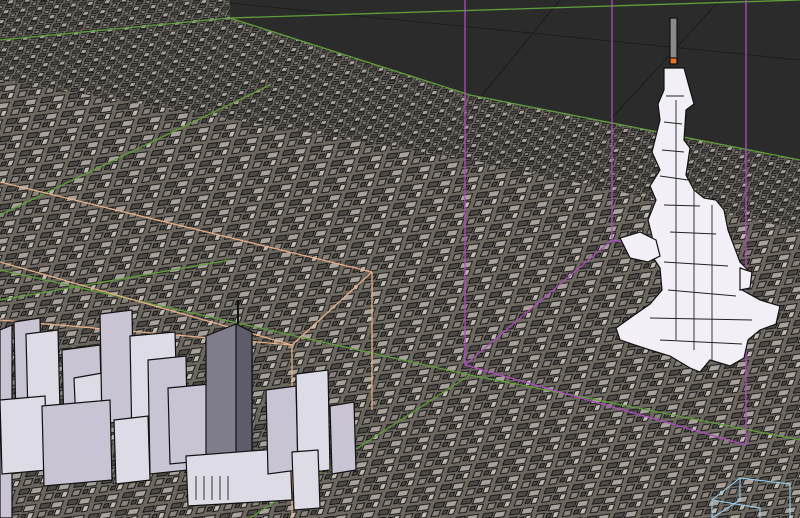 The image size is (800, 518). What do you see at coordinates (746, 279) in the screenshot?
I see `tower-branch-right` at bounding box center [746, 279].